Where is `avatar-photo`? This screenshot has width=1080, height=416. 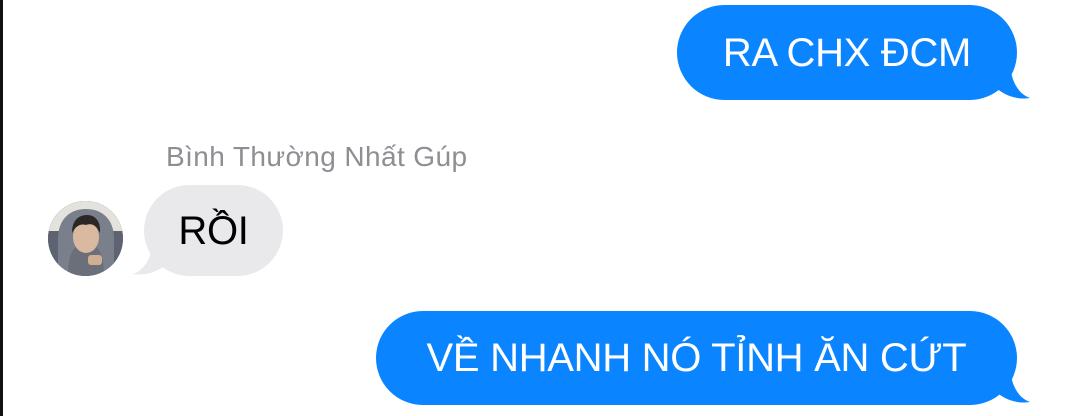 avatar-photo is located at coordinates (85, 238).